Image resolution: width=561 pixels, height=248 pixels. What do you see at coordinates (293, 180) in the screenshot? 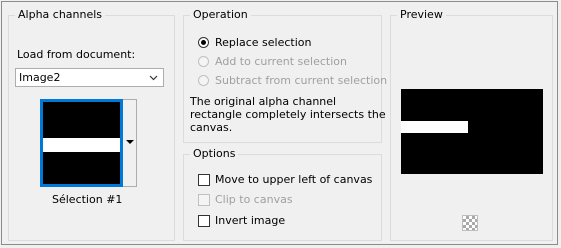
I see `checkbox-move-label: Move to upper left of canvas` at bounding box center [293, 180].